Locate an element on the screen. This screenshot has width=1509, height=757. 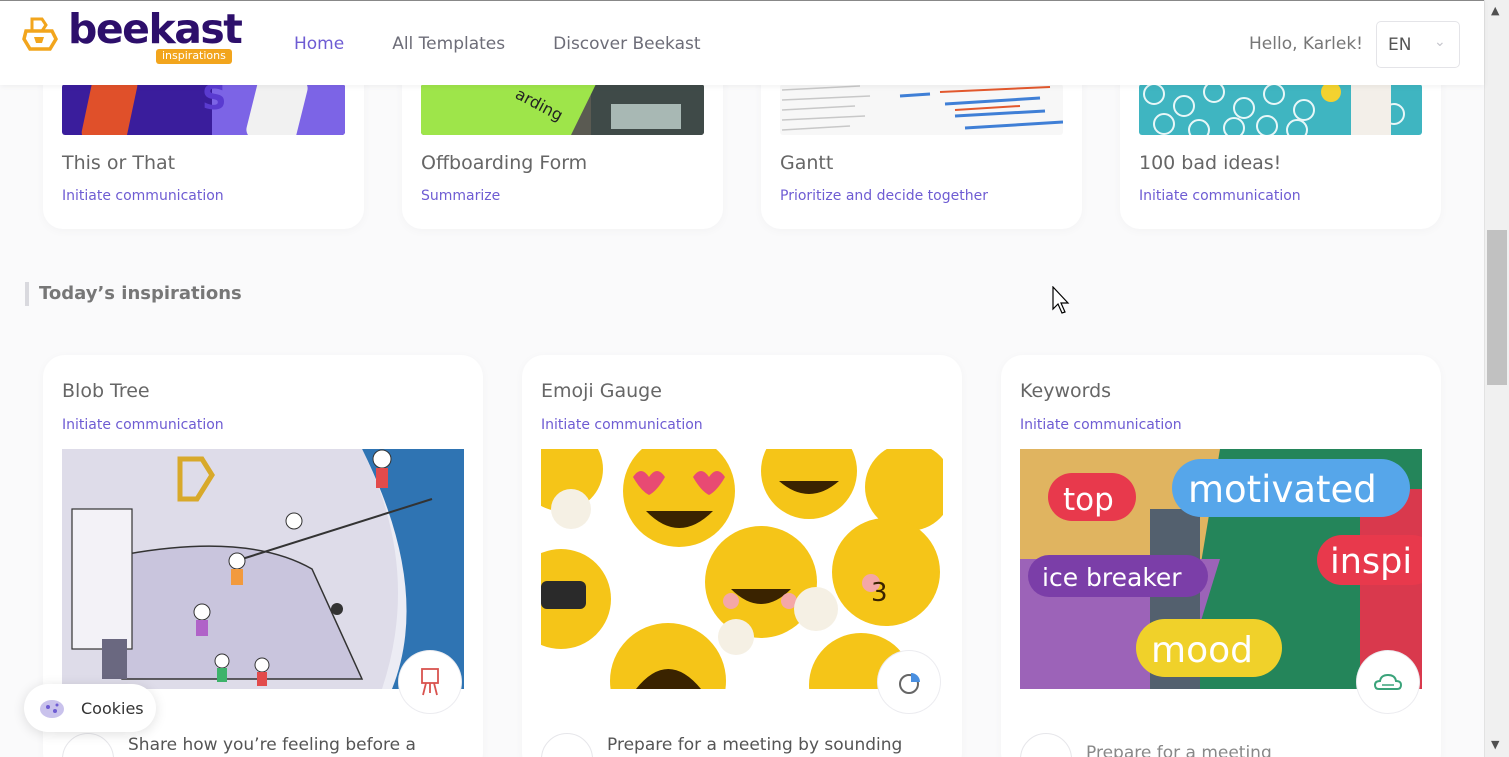
template-card: arding Offboarding Form Summarize is located at coordinates (562, 144).